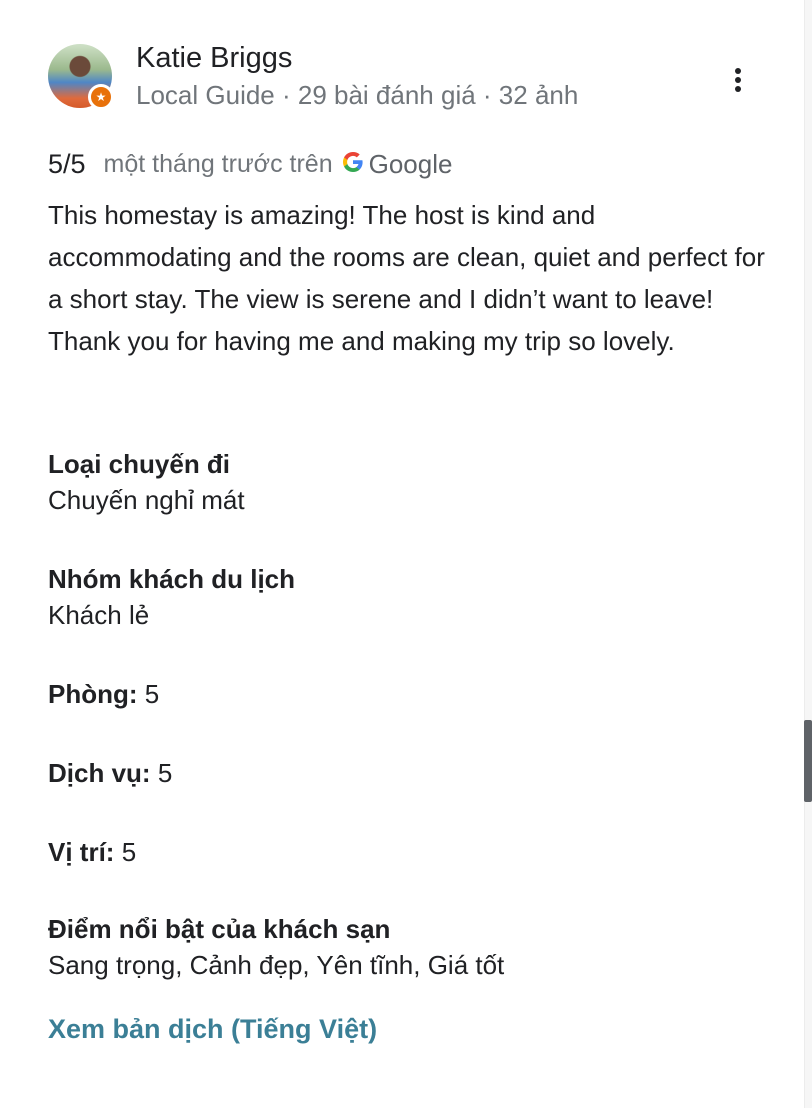  What do you see at coordinates (67, 163) in the screenshot?
I see `rating-score: 5/5` at bounding box center [67, 163].